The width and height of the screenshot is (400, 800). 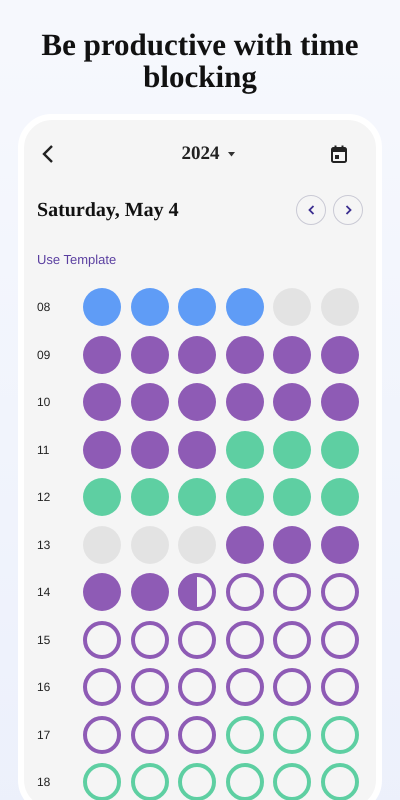 I want to click on hour-label: 11, so click(x=43, y=450).